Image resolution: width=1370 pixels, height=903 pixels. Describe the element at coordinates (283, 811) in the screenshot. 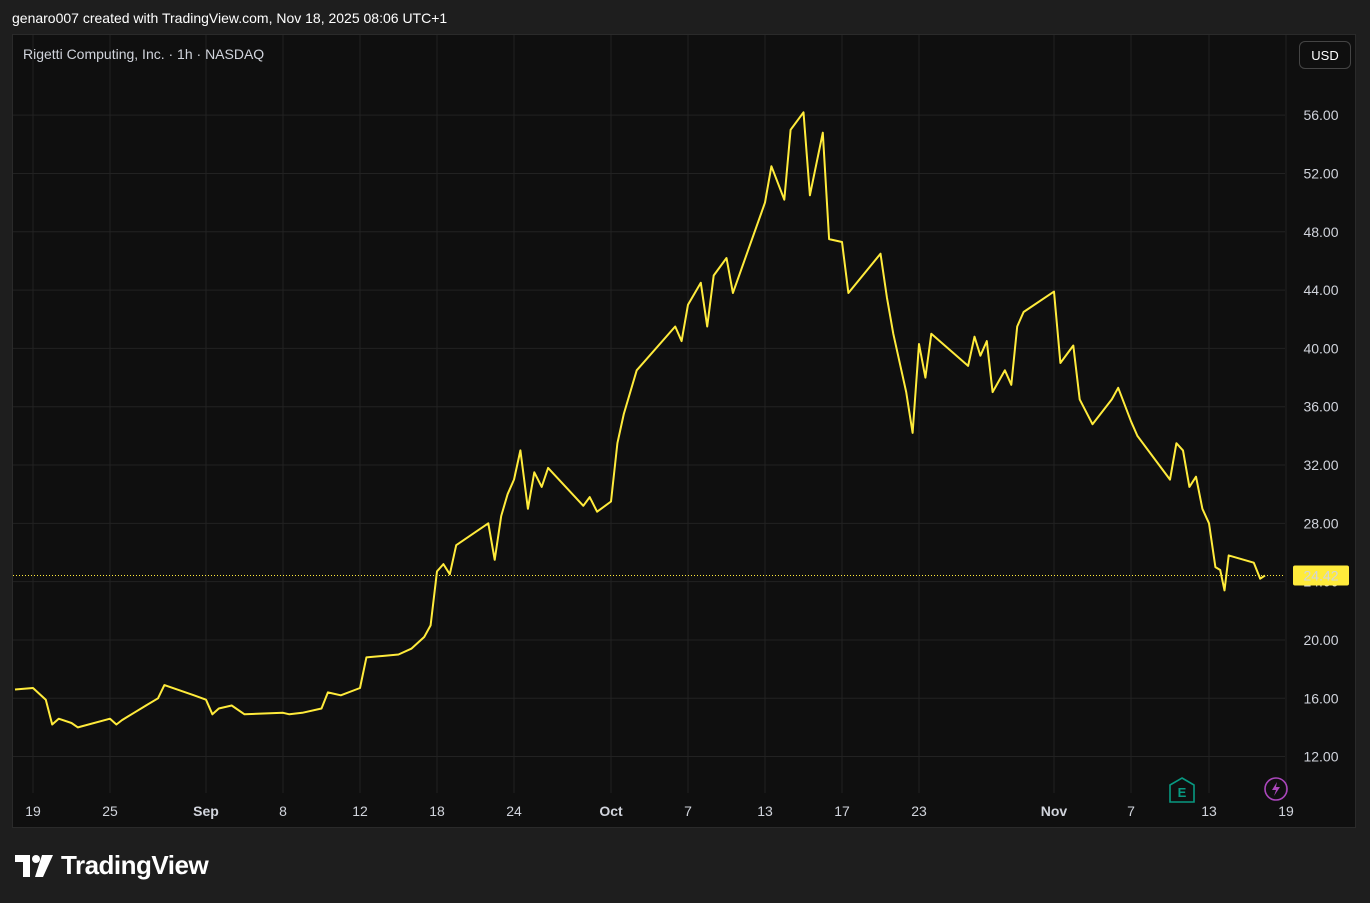

I see `x-tick-label: 8` at that location.